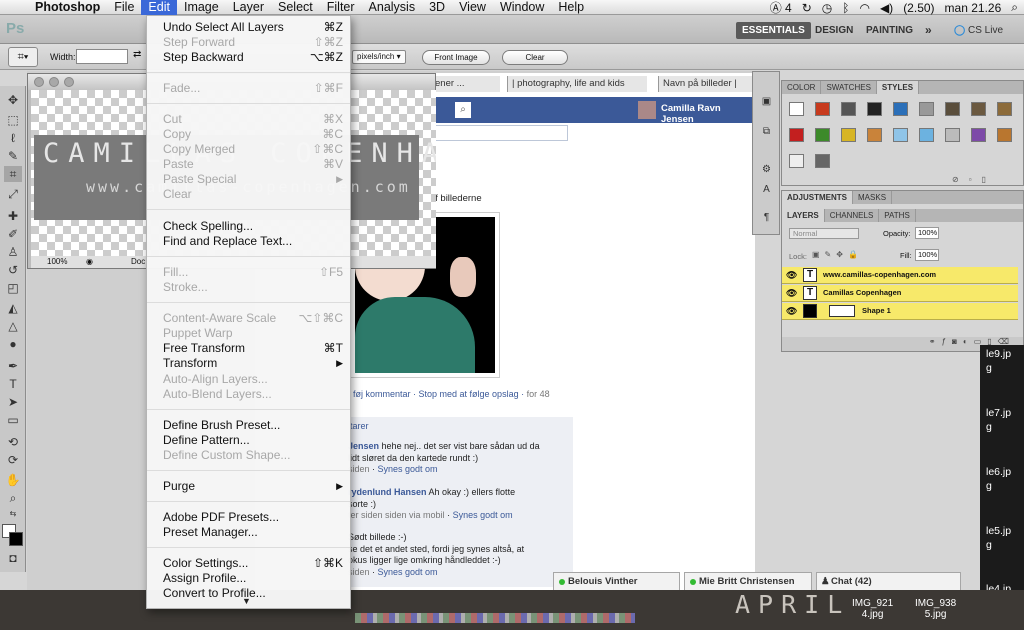  What do you see at coordinates (616, 581) in the screenshot?
I see `chat-tab: Belouis Vinther` at bounding box center [616, 581].